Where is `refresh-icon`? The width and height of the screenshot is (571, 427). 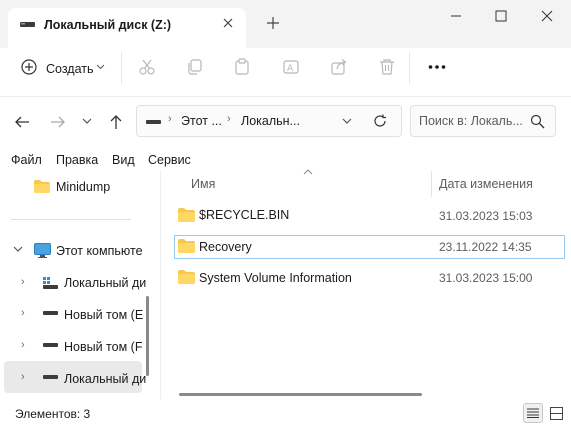
refresh-icon is located at coordinates (380, 121).